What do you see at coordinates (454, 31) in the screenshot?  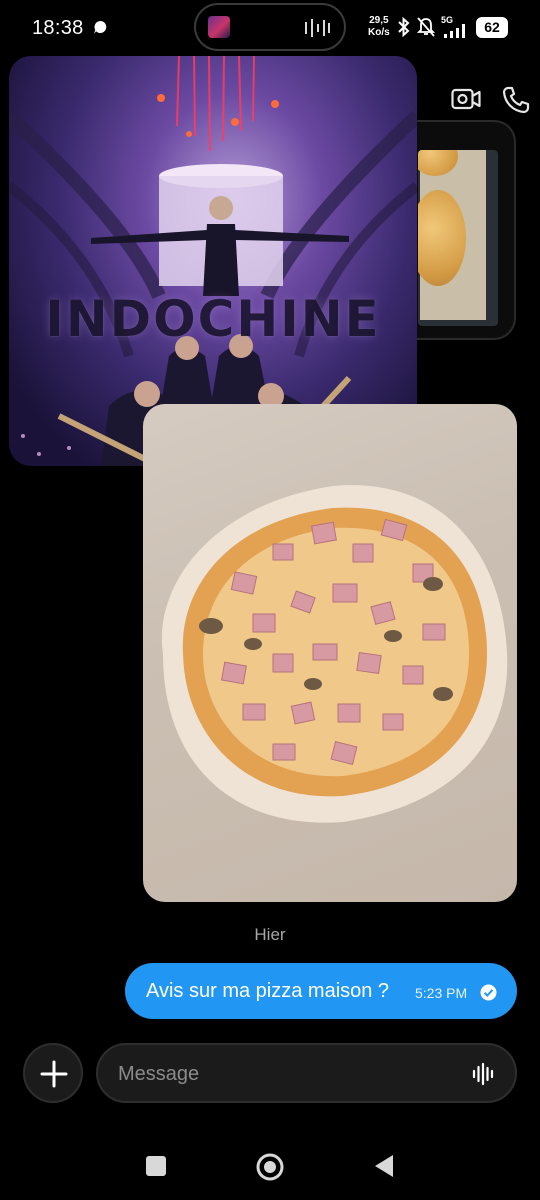 I see `signal-strength-icon` at bounding box center [454, 31].